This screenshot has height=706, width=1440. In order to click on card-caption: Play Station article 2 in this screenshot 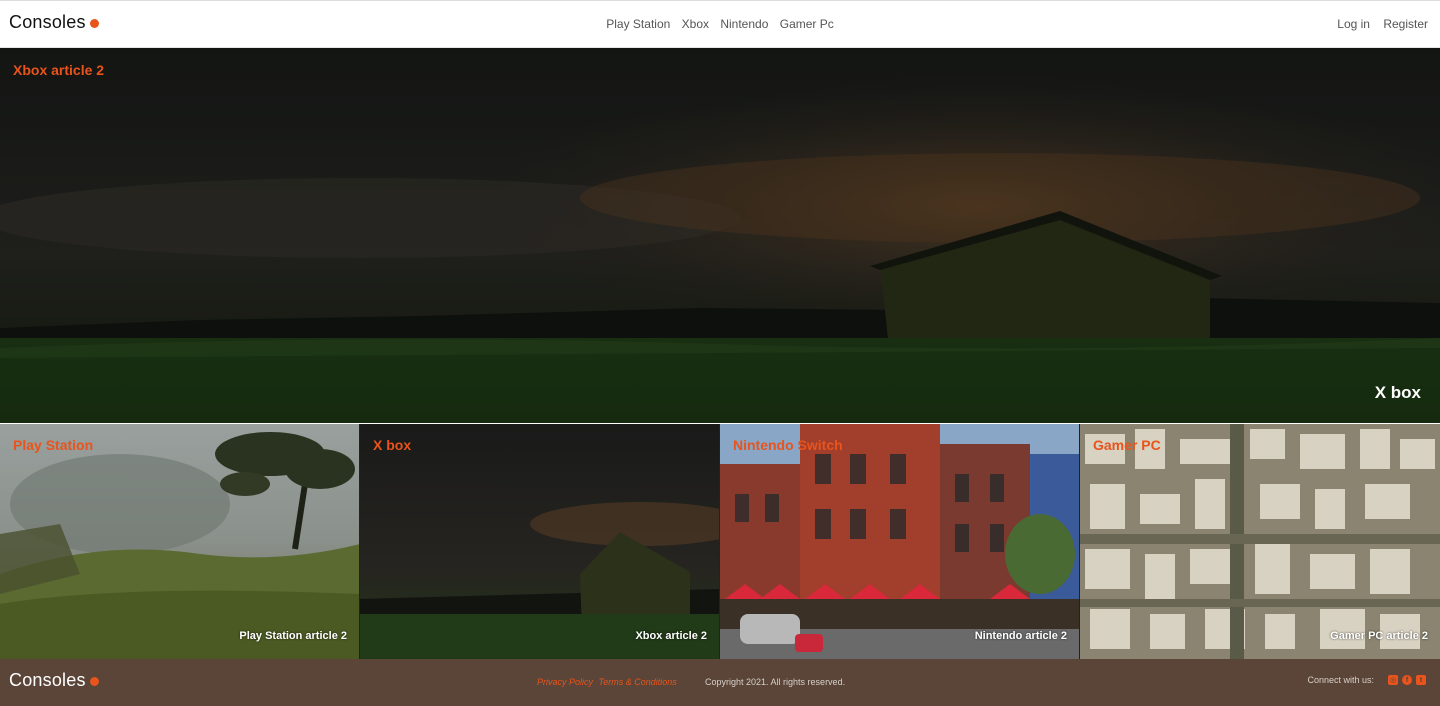, I will do `click(293, 636)`.